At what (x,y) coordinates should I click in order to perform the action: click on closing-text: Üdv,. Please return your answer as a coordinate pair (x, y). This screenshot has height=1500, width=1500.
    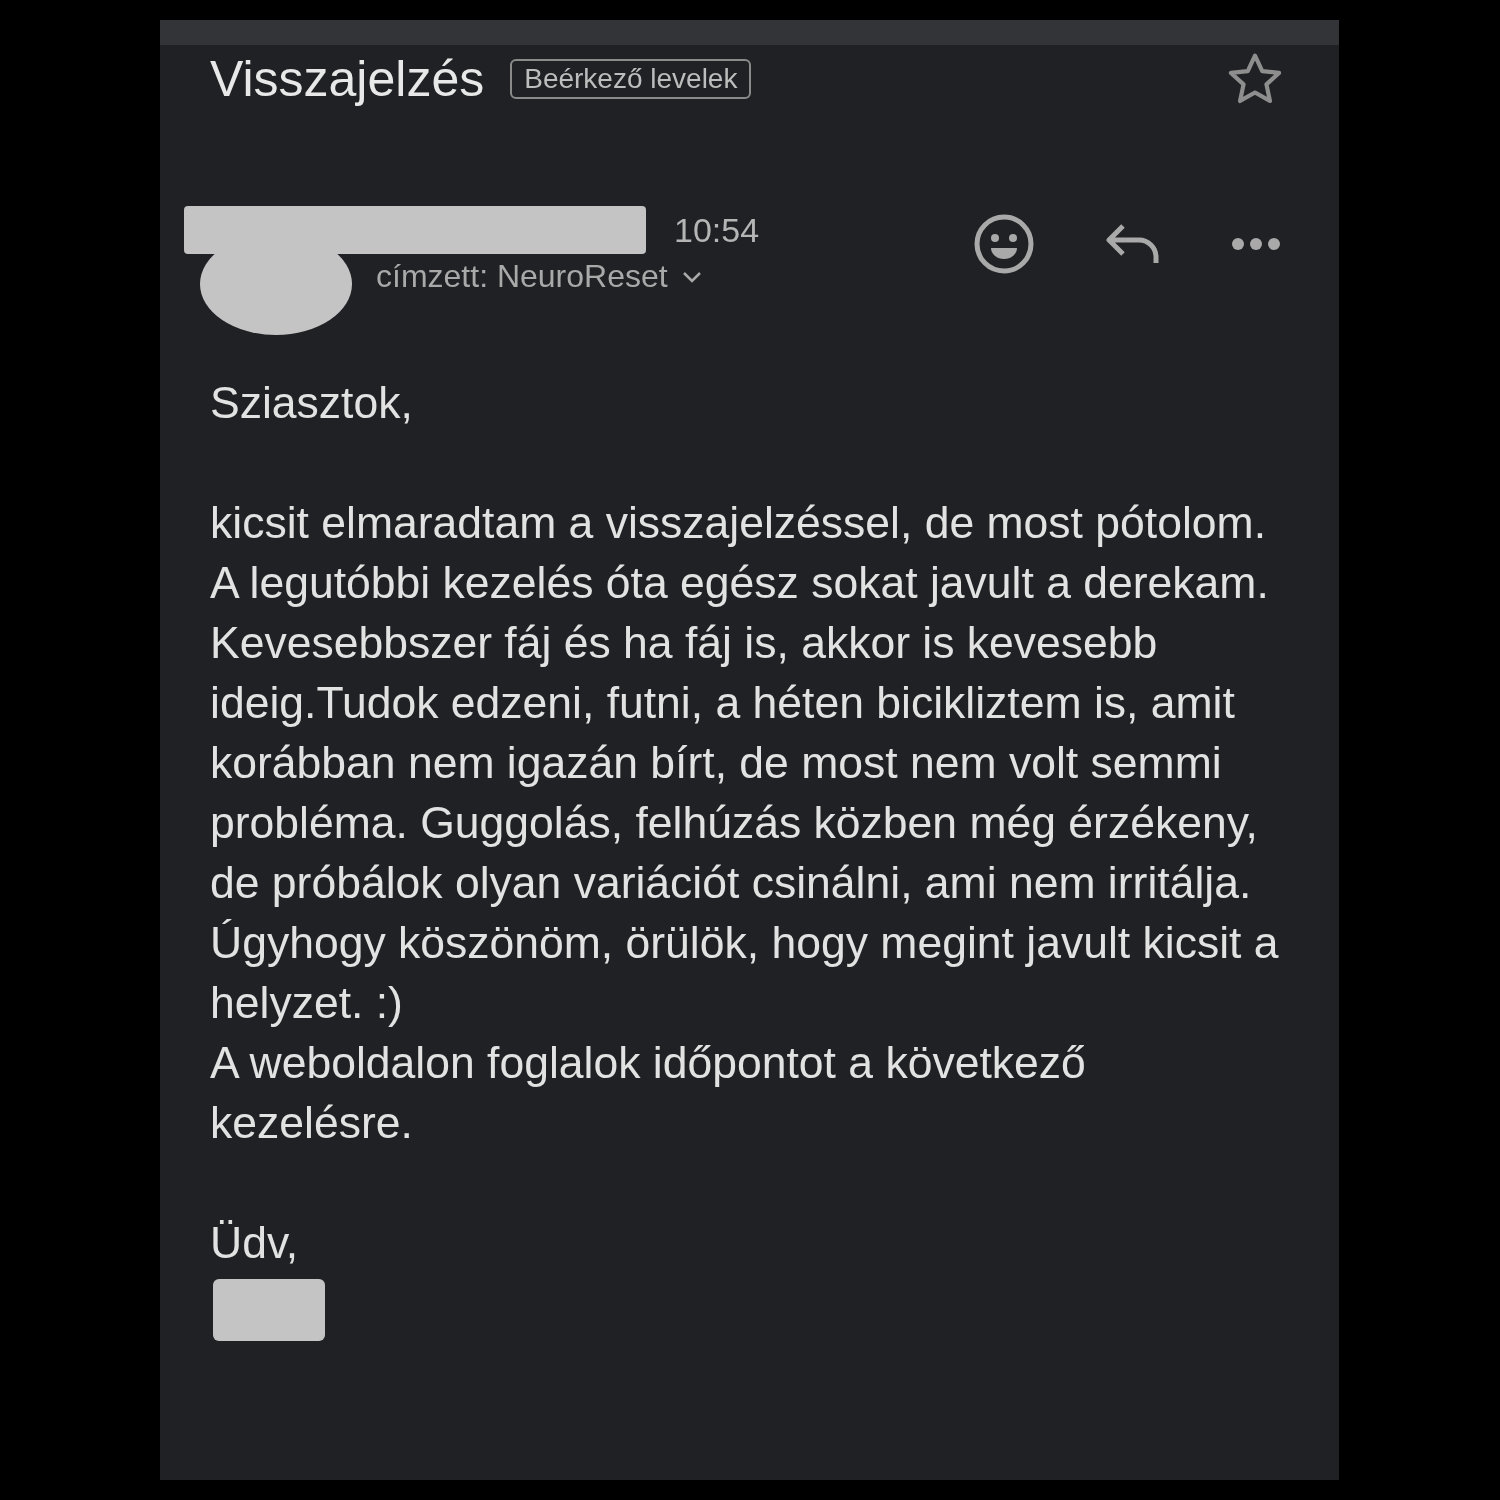
    Looking at the image, I should click on (255, 1243).